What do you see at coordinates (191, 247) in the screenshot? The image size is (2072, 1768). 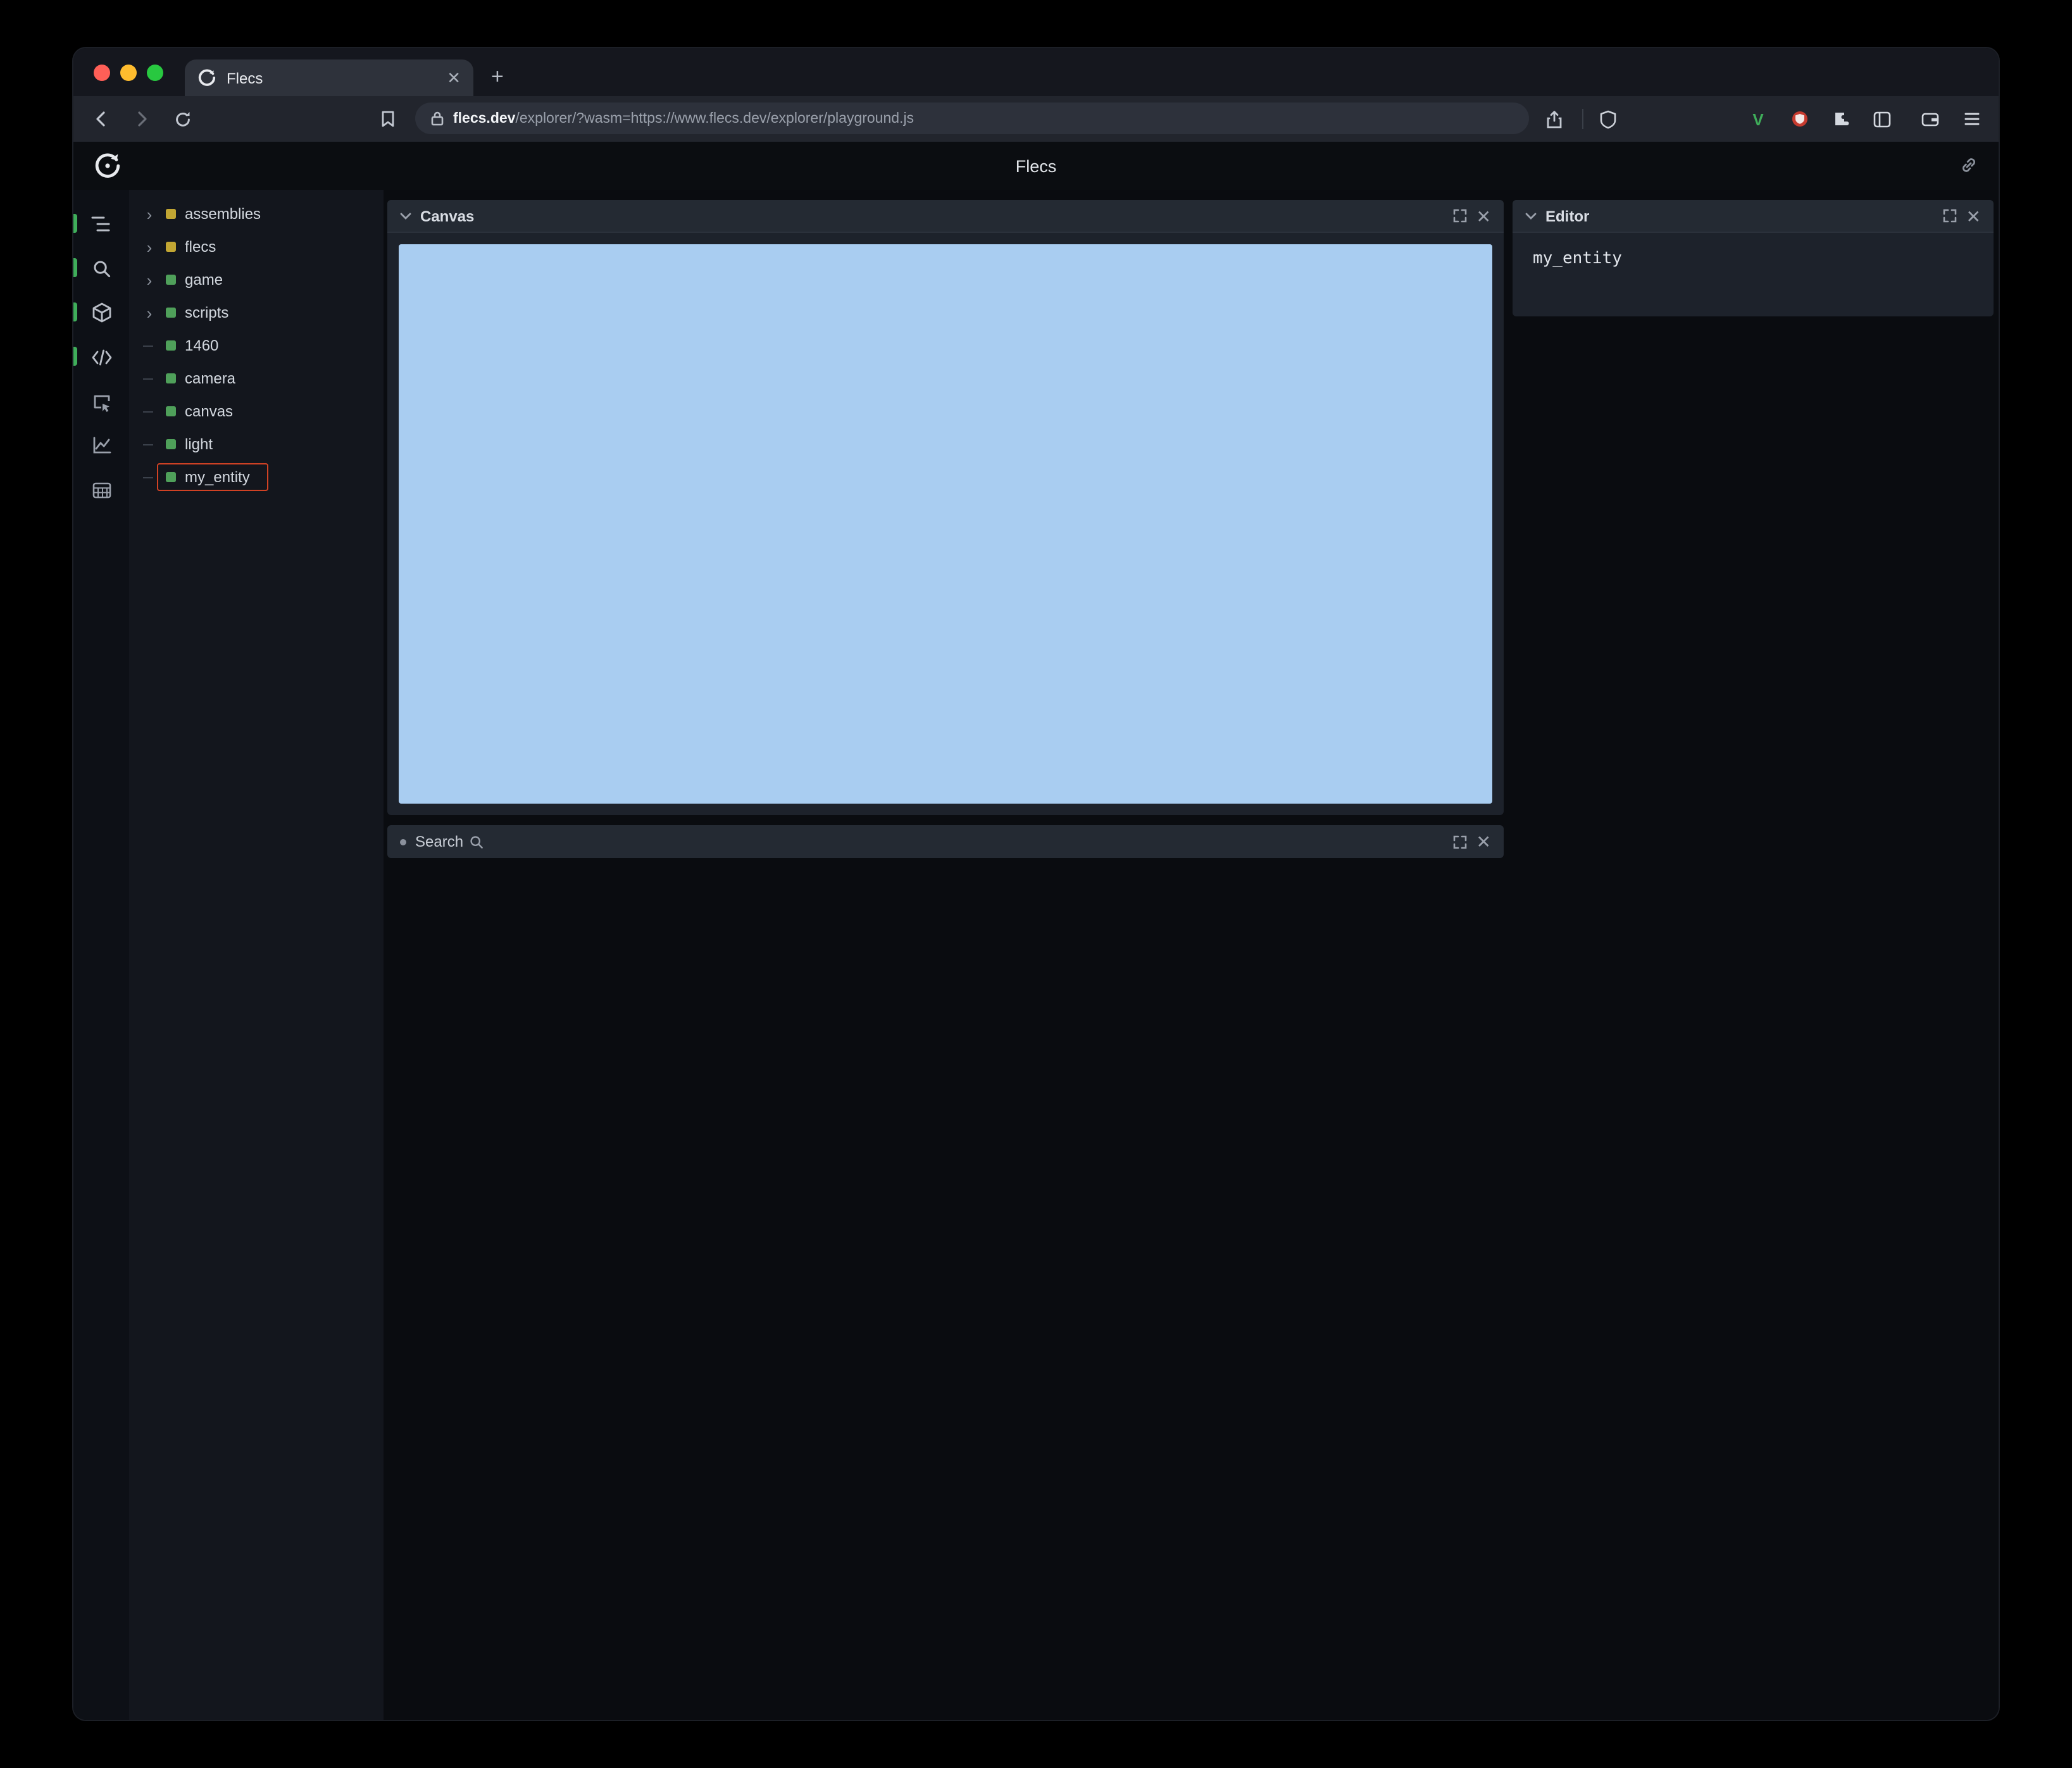 I see `tree-label-group: flecs` at bounding box center [191, 247].